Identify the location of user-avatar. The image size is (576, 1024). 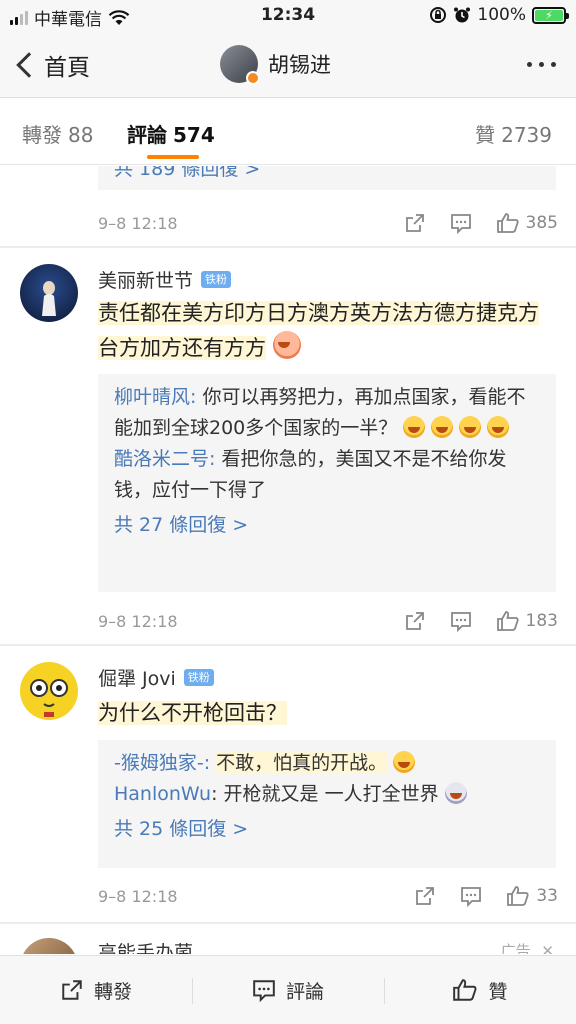
(240, 65).